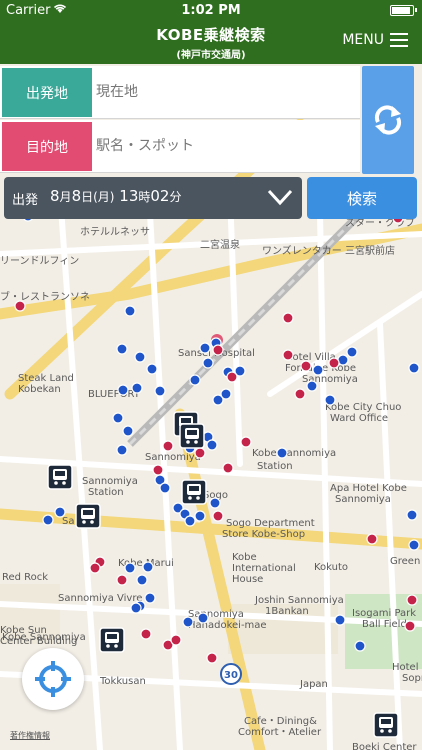 The image size is (422, 750). What do you see at coordinates (129, 196) in the screenshot?
I see `hour-value: 13` at bounding box center [129, 196].